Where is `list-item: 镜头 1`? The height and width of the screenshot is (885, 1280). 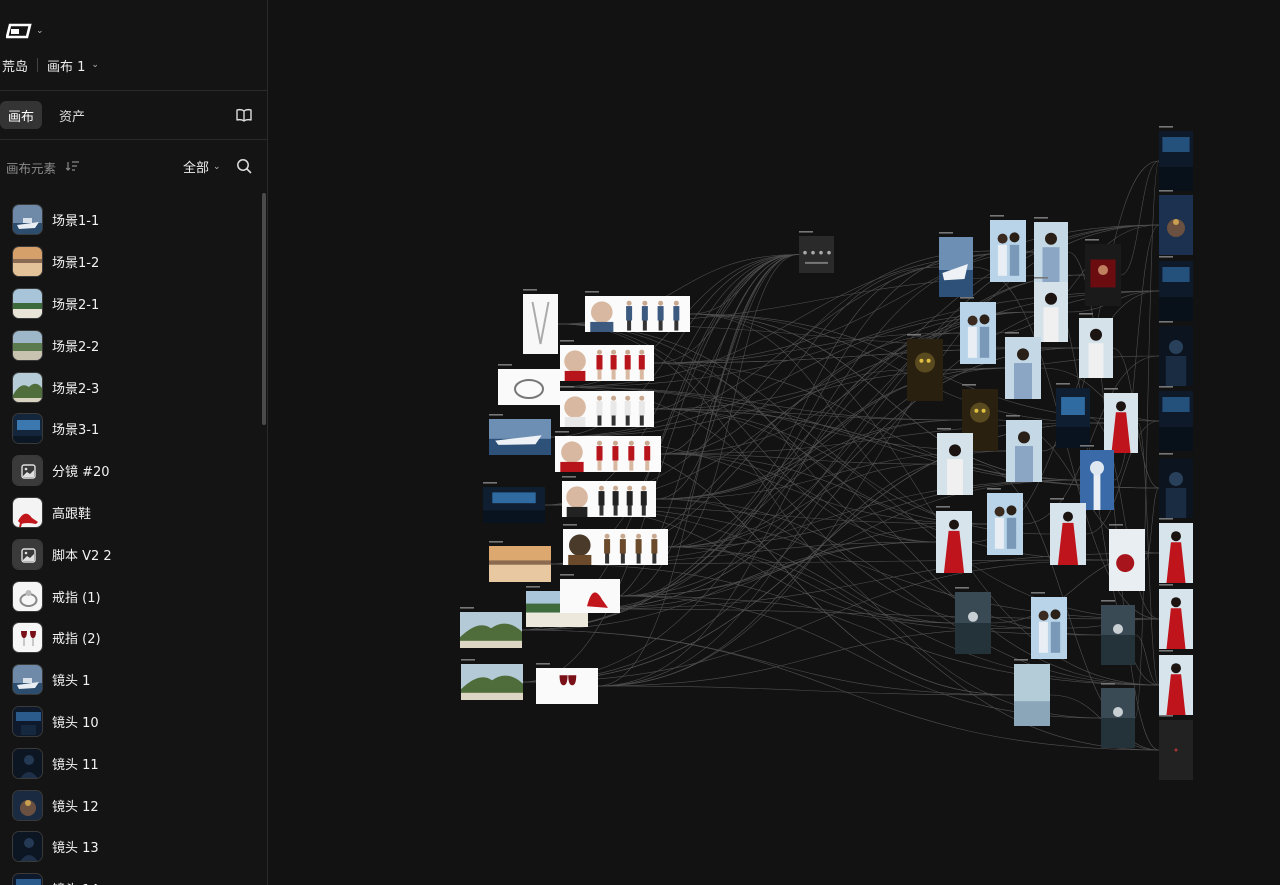
list-item: 镜头 1 is located at coordinates (131, 680).